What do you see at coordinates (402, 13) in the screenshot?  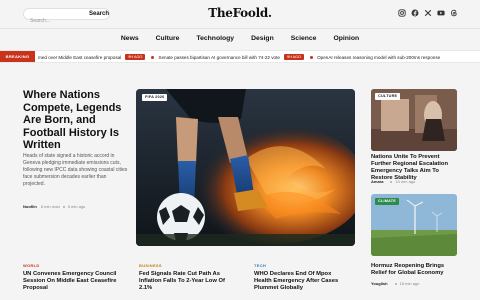 I see `instagram-icon` at bounding box center [402, 13].